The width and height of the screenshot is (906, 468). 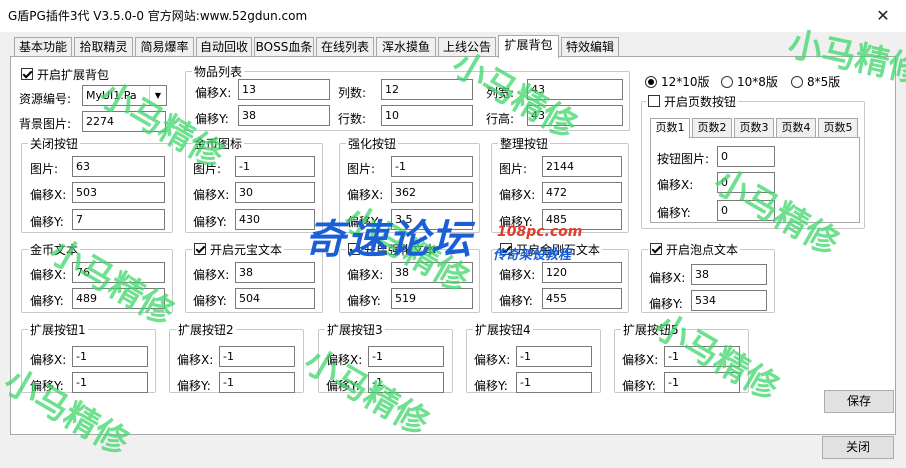 What do you see at coordinates (365, 275) in the screenshot?
I see `enhance-text-x-label: 偏移X:` at bounding box center [365, 275].